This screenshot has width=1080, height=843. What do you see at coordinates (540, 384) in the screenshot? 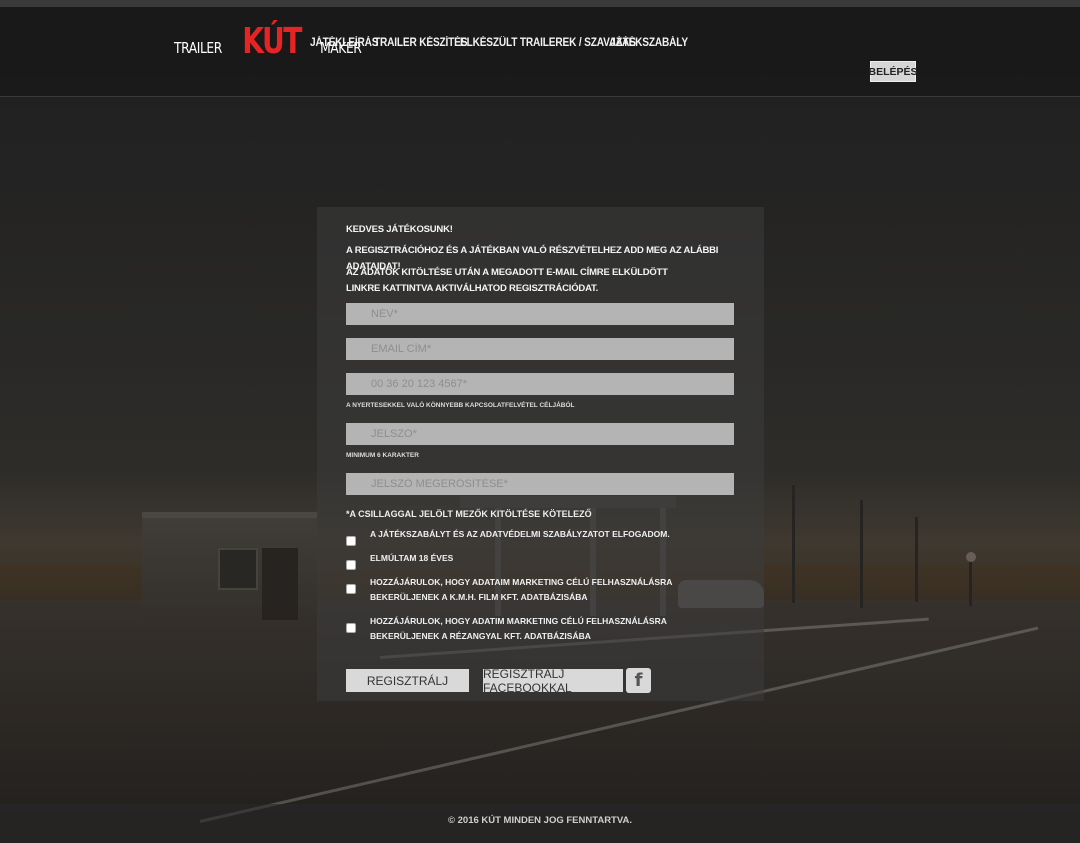
I see `phone-field` at bounding box center [540, 384].